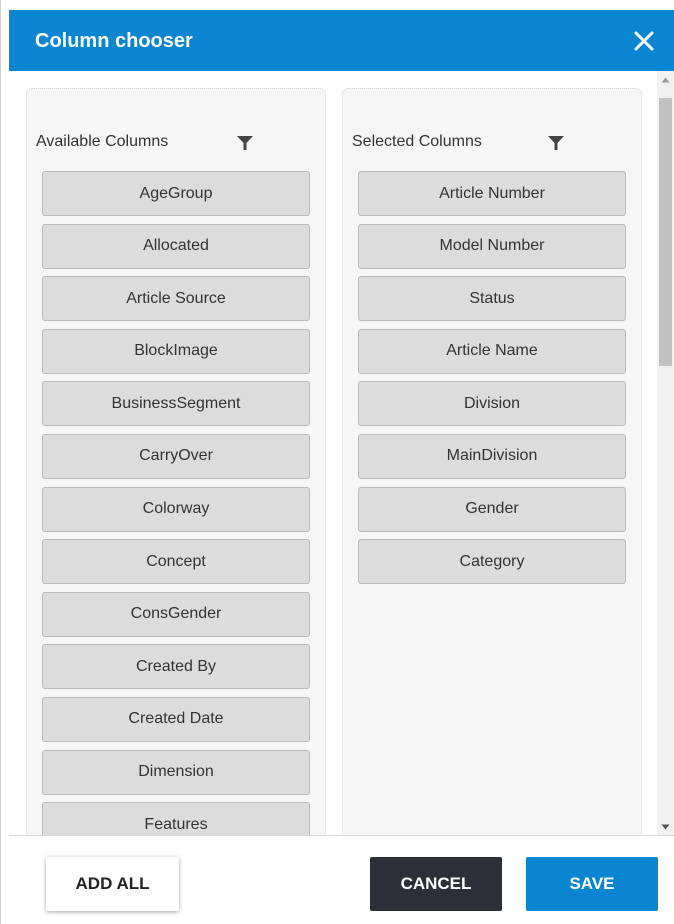  Describe the element at coordinates (492, 456) in the screenshot. I see `column-chip: MainDivision` at that location.